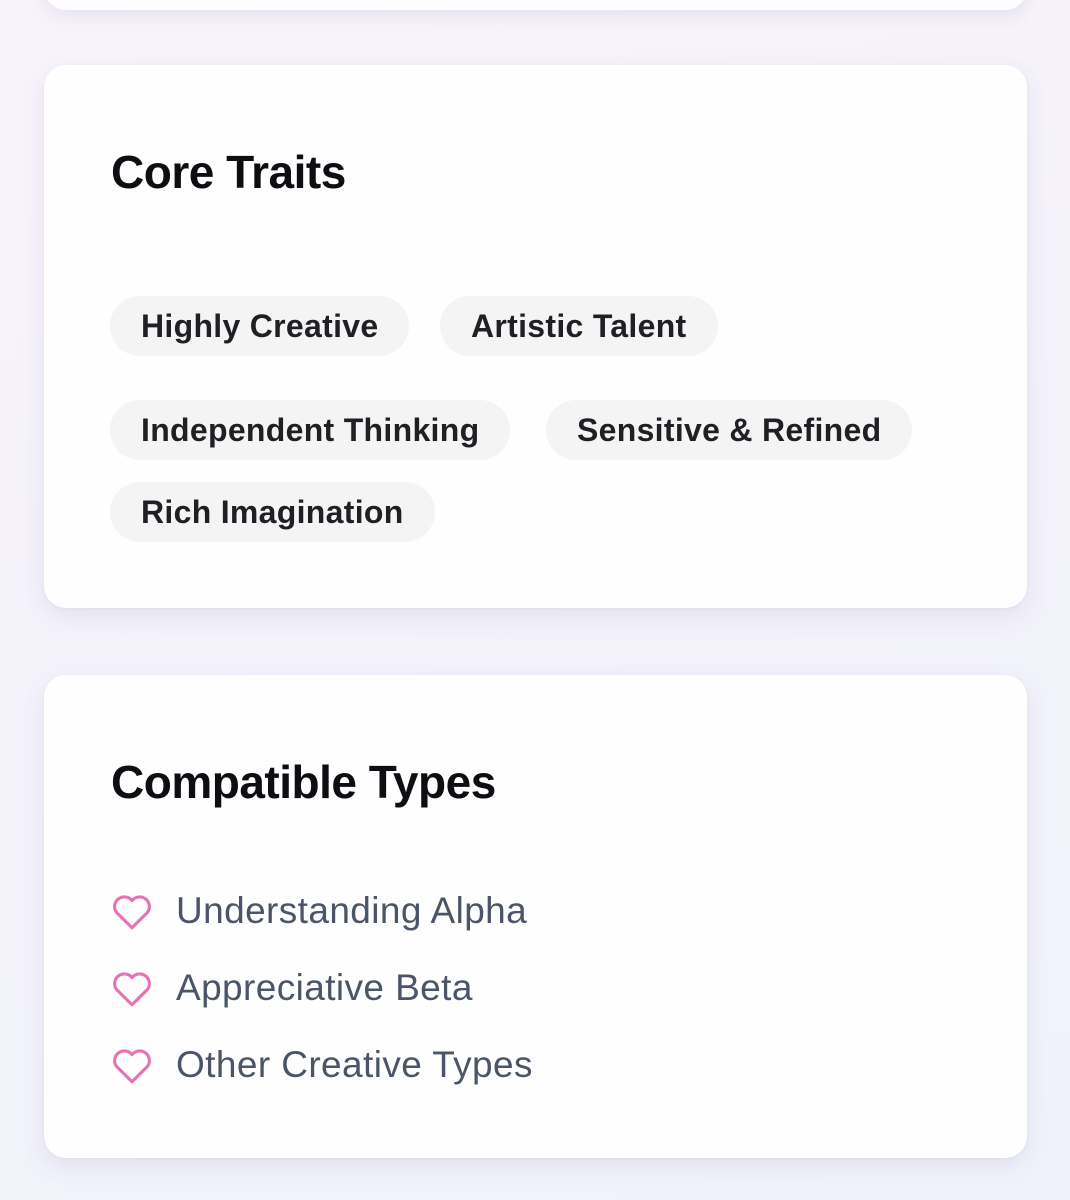 The height and width of the screenshot is (1200, 1070). What do you see at coordinates (310, 430) in the screenshot?
I see `trait-chip-independent-thinking: Independent Thinking` at bounding box center [310, 430].